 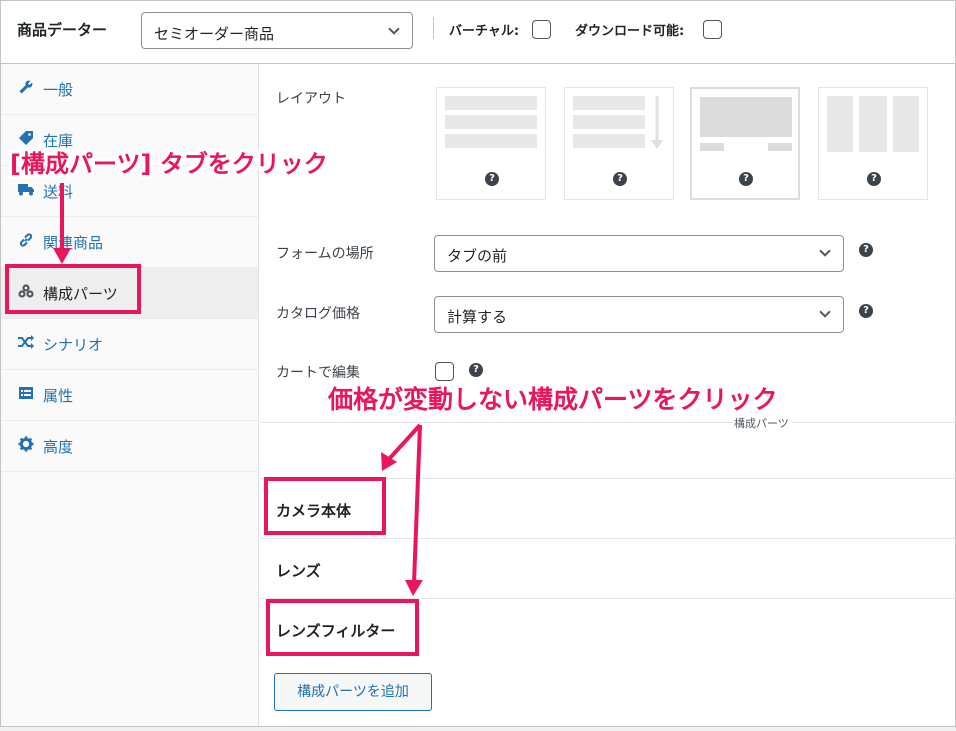 What do you see at coordinates (214, 34) in the screenshot?
I see `product-type-value: セミオーダー商品` at bounding box center [214, 34].